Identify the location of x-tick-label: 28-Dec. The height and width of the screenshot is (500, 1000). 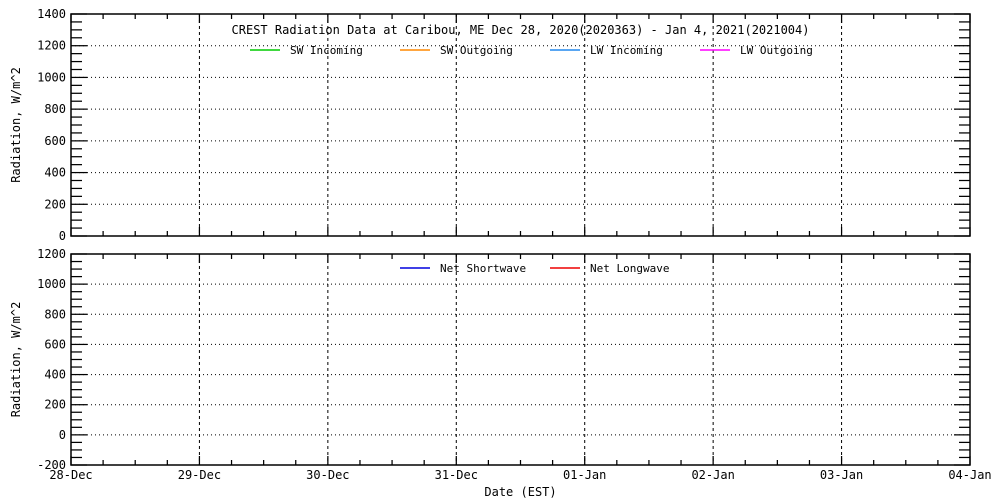
(70, 475).